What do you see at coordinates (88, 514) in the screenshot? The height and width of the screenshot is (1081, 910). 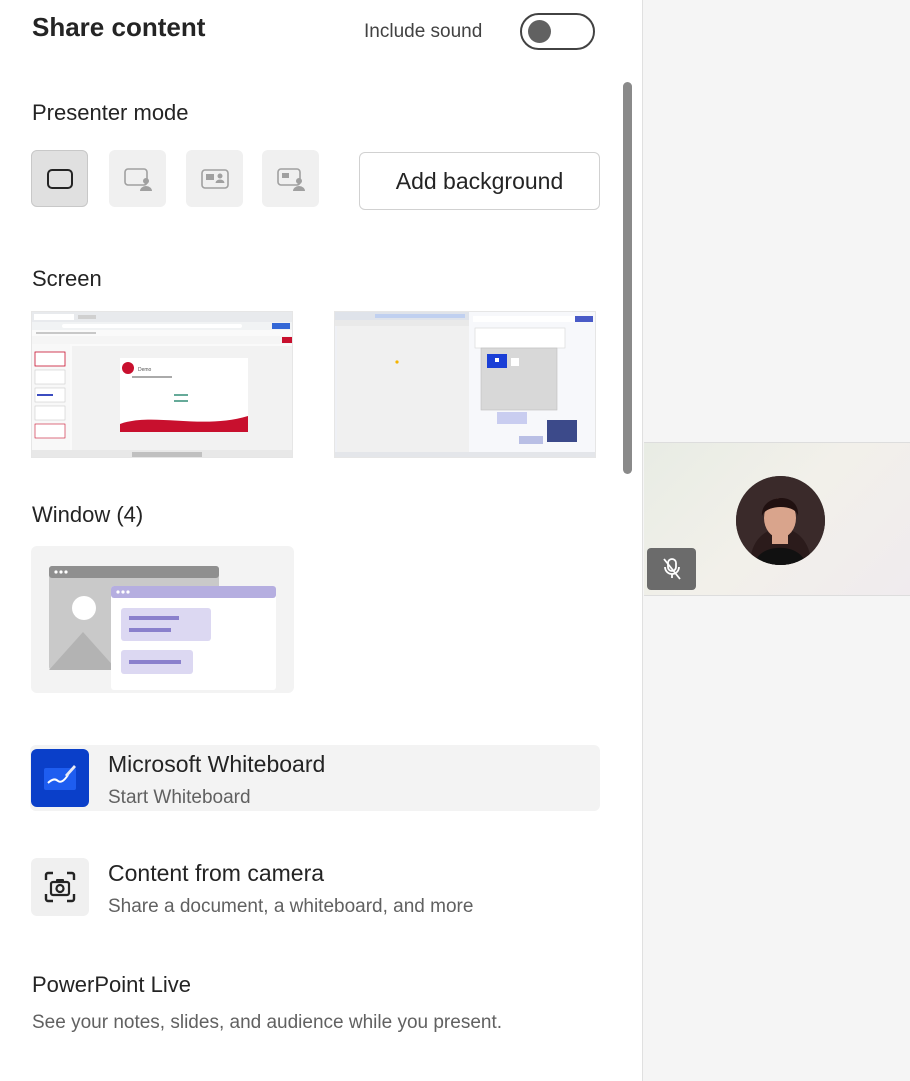 I see `window-section-label: Window (4)` at bounding box center [88, 514].